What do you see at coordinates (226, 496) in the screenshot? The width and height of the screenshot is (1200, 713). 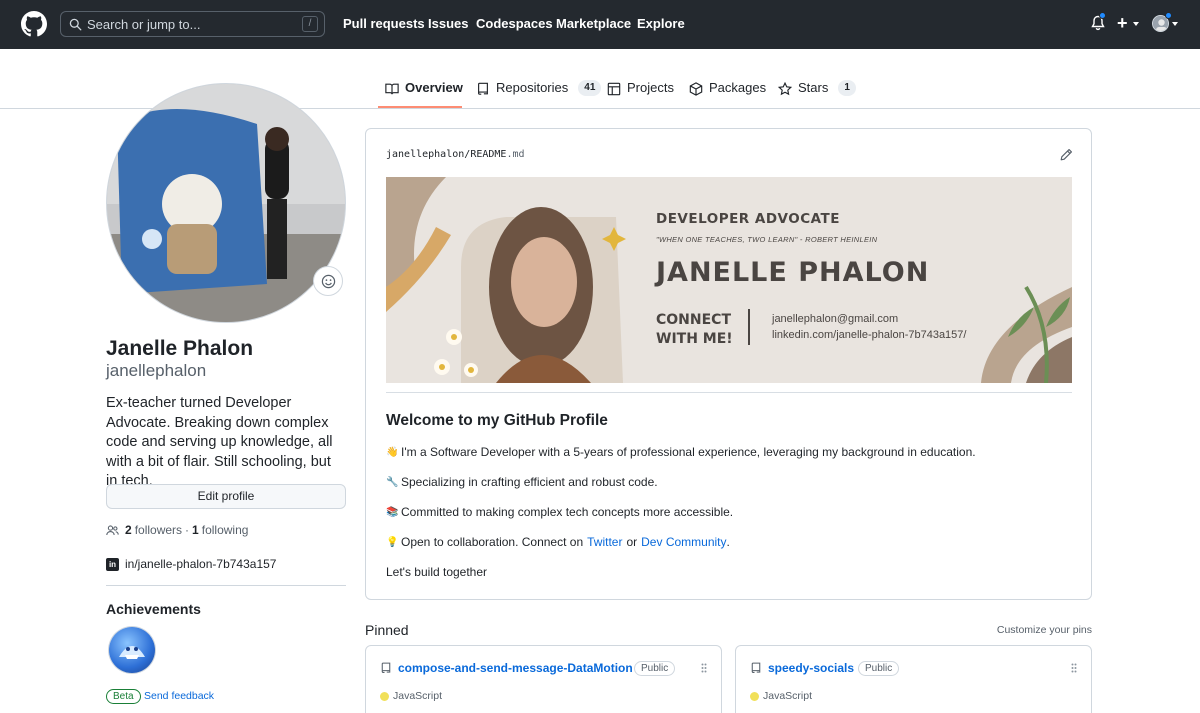 I see `edit-profile-button: Edit profile` at bounding box center [226, 496].